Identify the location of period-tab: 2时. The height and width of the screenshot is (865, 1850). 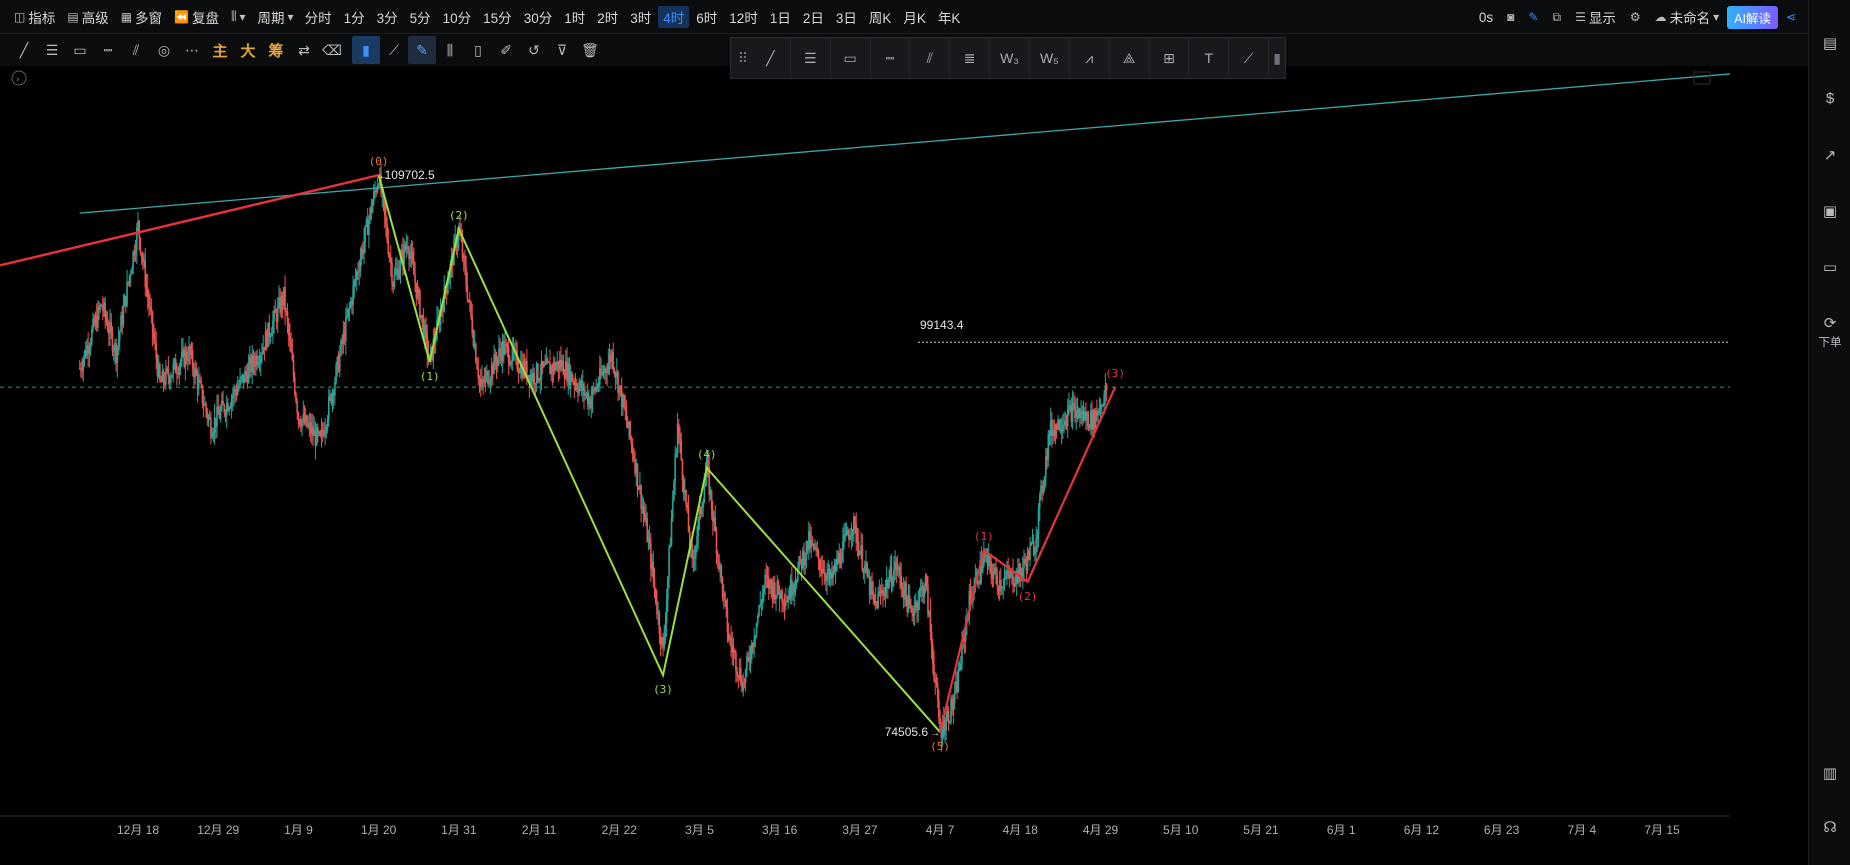
(607, 17).